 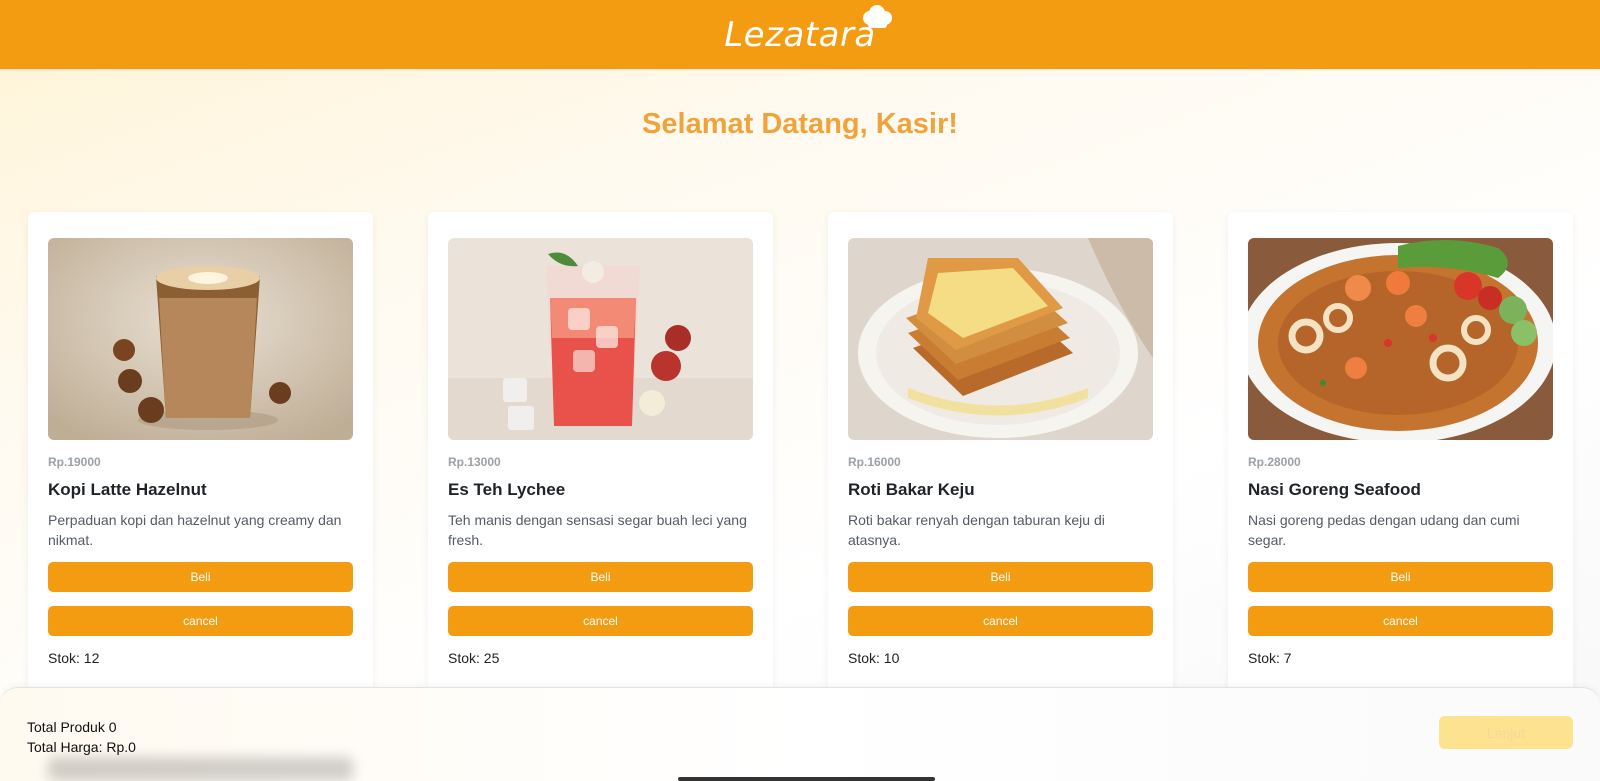 I want to click on product-price: Rp.28000, so click(x=1274, y=462).